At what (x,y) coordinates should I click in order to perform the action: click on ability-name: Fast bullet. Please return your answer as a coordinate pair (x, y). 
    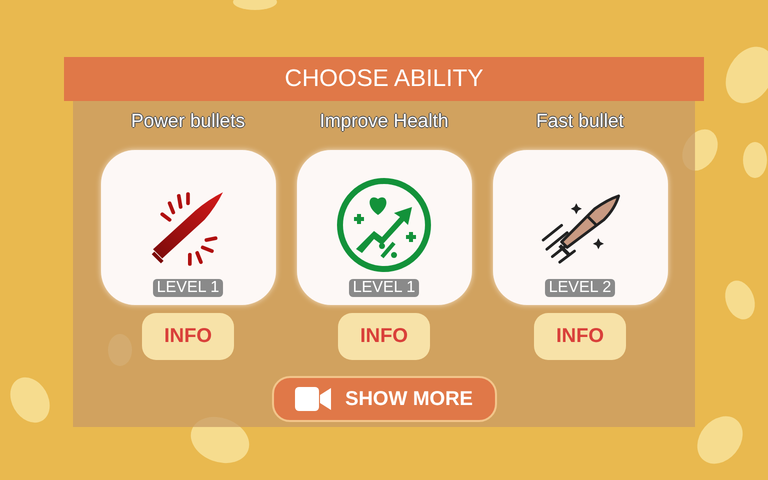
    Looking at the image, I should click on (580, 122).